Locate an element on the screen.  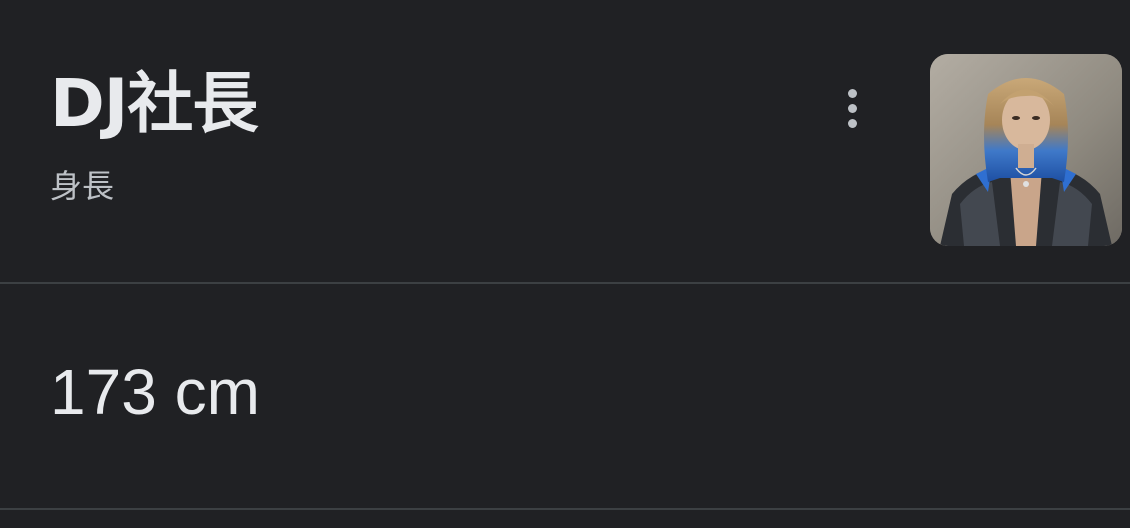
entity-thumbnail is located at coordinates (1026, 150).